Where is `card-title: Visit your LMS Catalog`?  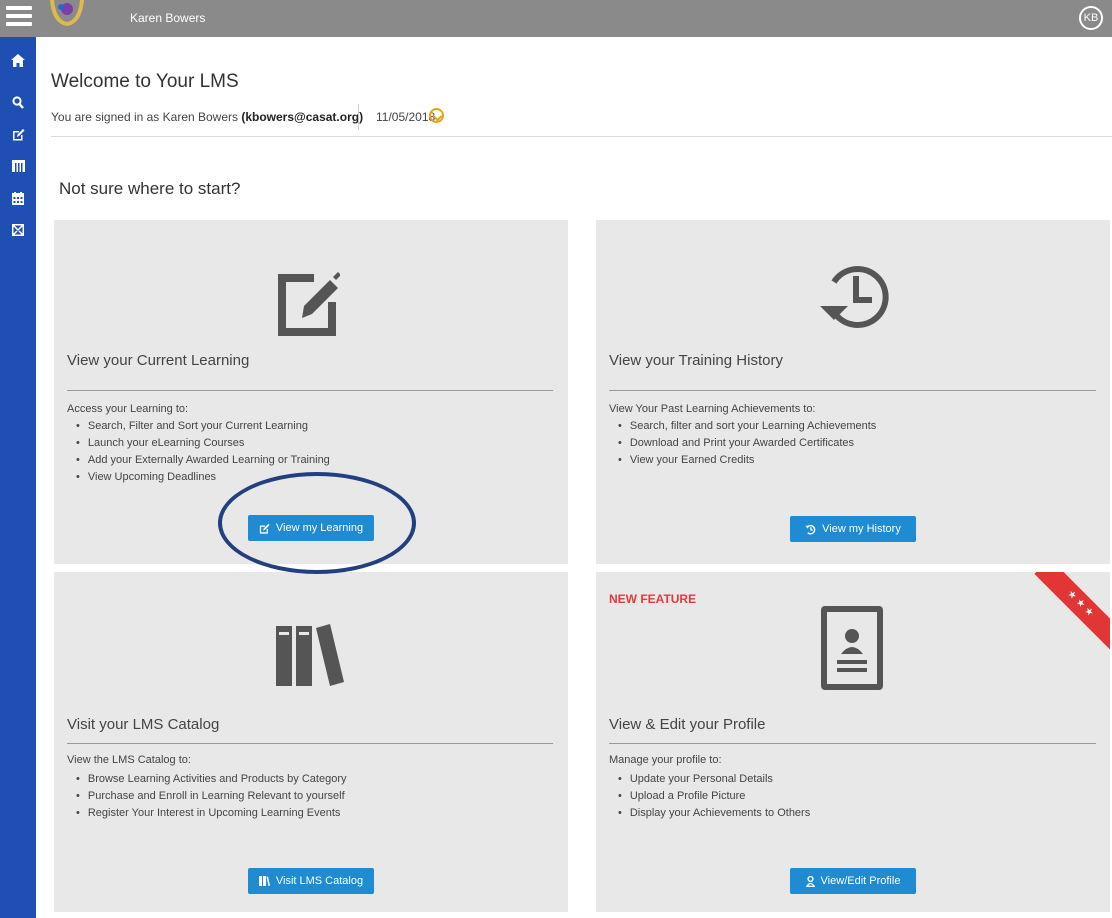 card-title: Visit your LMS Catalog is located at coordinates (143, 724).